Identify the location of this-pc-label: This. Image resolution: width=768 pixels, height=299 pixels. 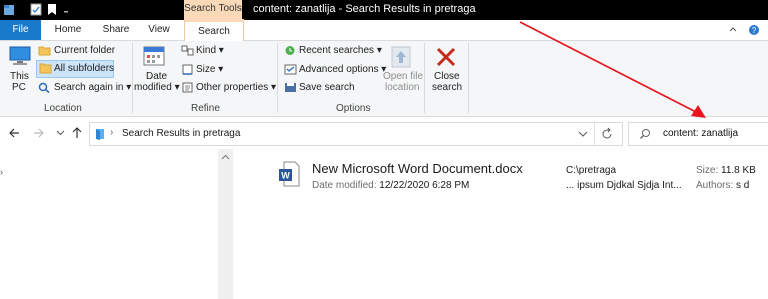
(19, 76).